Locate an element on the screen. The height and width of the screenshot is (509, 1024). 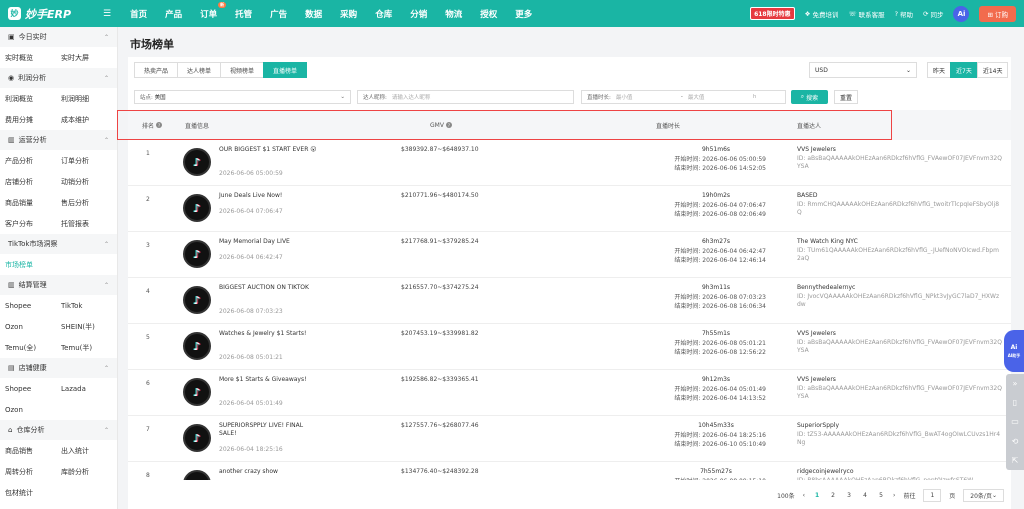
live-title: OUR BIGGEST $1 START EVER 😮 is located at coordinates (269, 150).